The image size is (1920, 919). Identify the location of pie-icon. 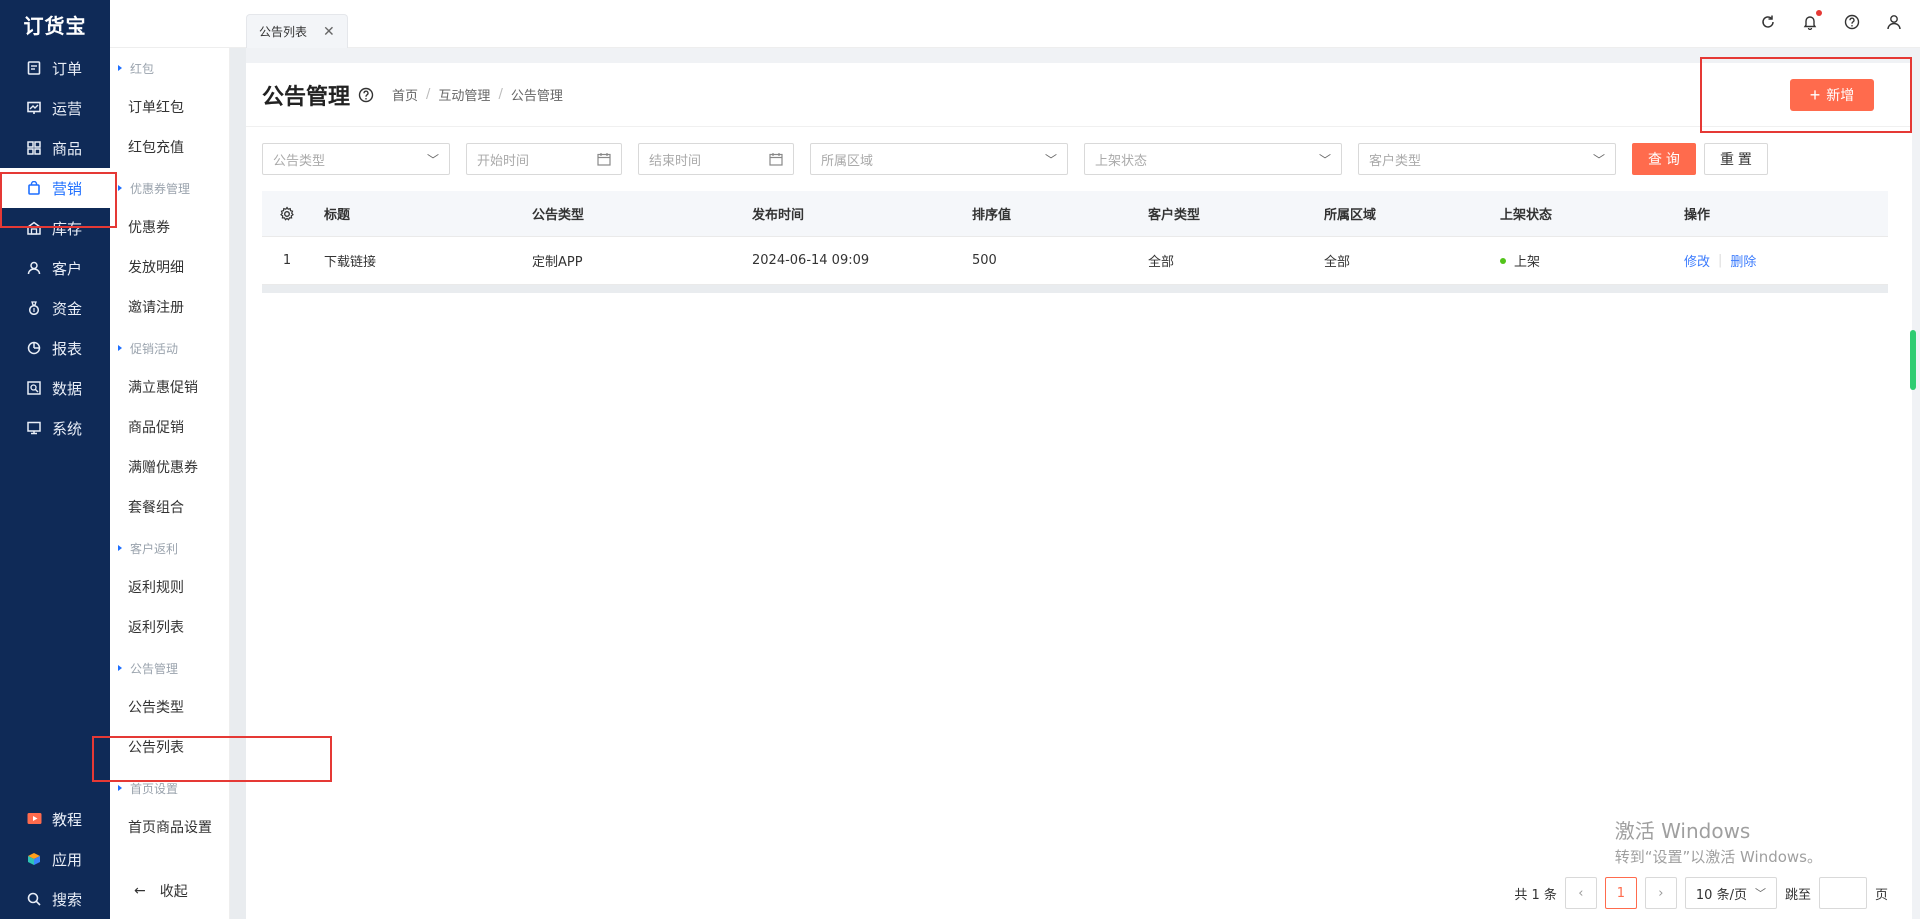
(34, 348).